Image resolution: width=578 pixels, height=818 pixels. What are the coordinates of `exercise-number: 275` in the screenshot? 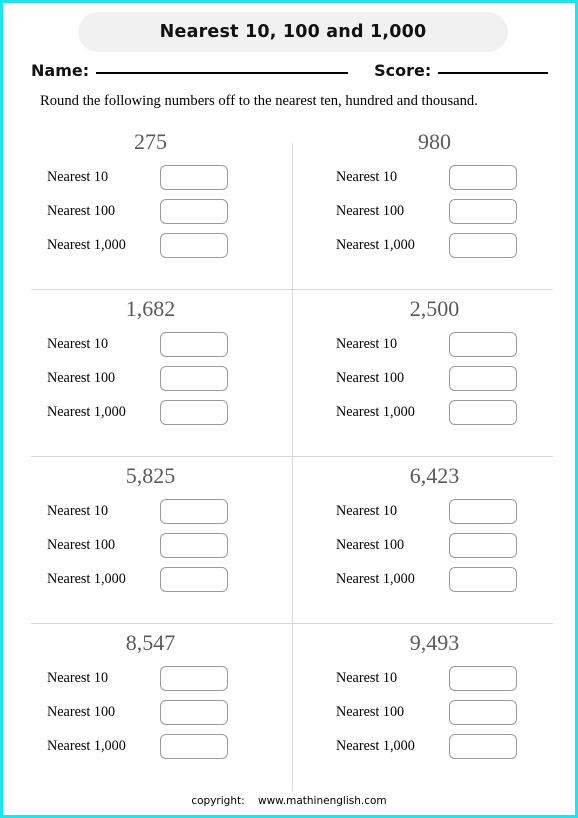 It's located at (150, 141).